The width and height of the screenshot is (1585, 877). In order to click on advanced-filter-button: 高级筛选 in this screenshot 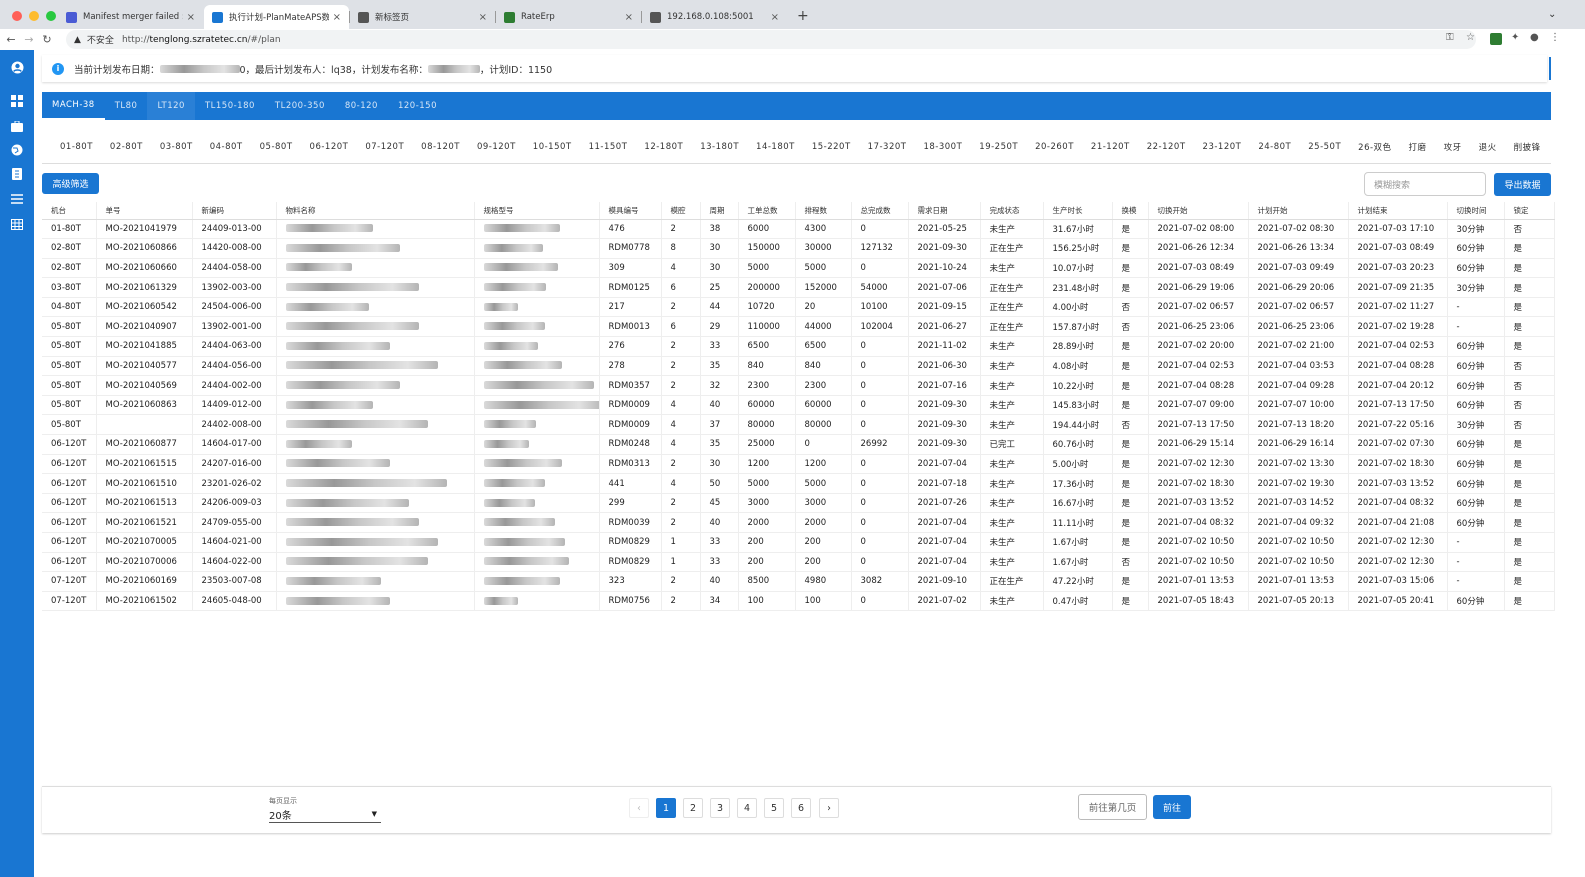, I will do `click(70, 183)`.